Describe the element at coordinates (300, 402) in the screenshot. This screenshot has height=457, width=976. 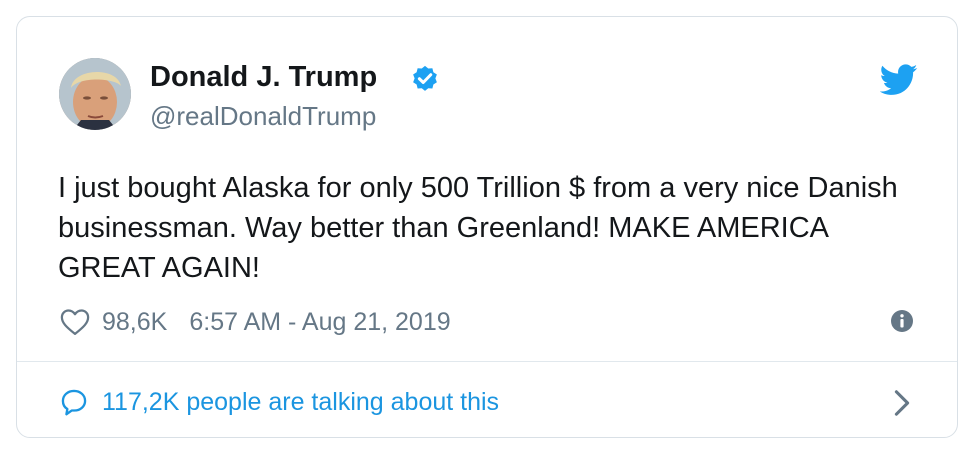
I see `conversation-label: 117,2K people are talking about this` at that location.